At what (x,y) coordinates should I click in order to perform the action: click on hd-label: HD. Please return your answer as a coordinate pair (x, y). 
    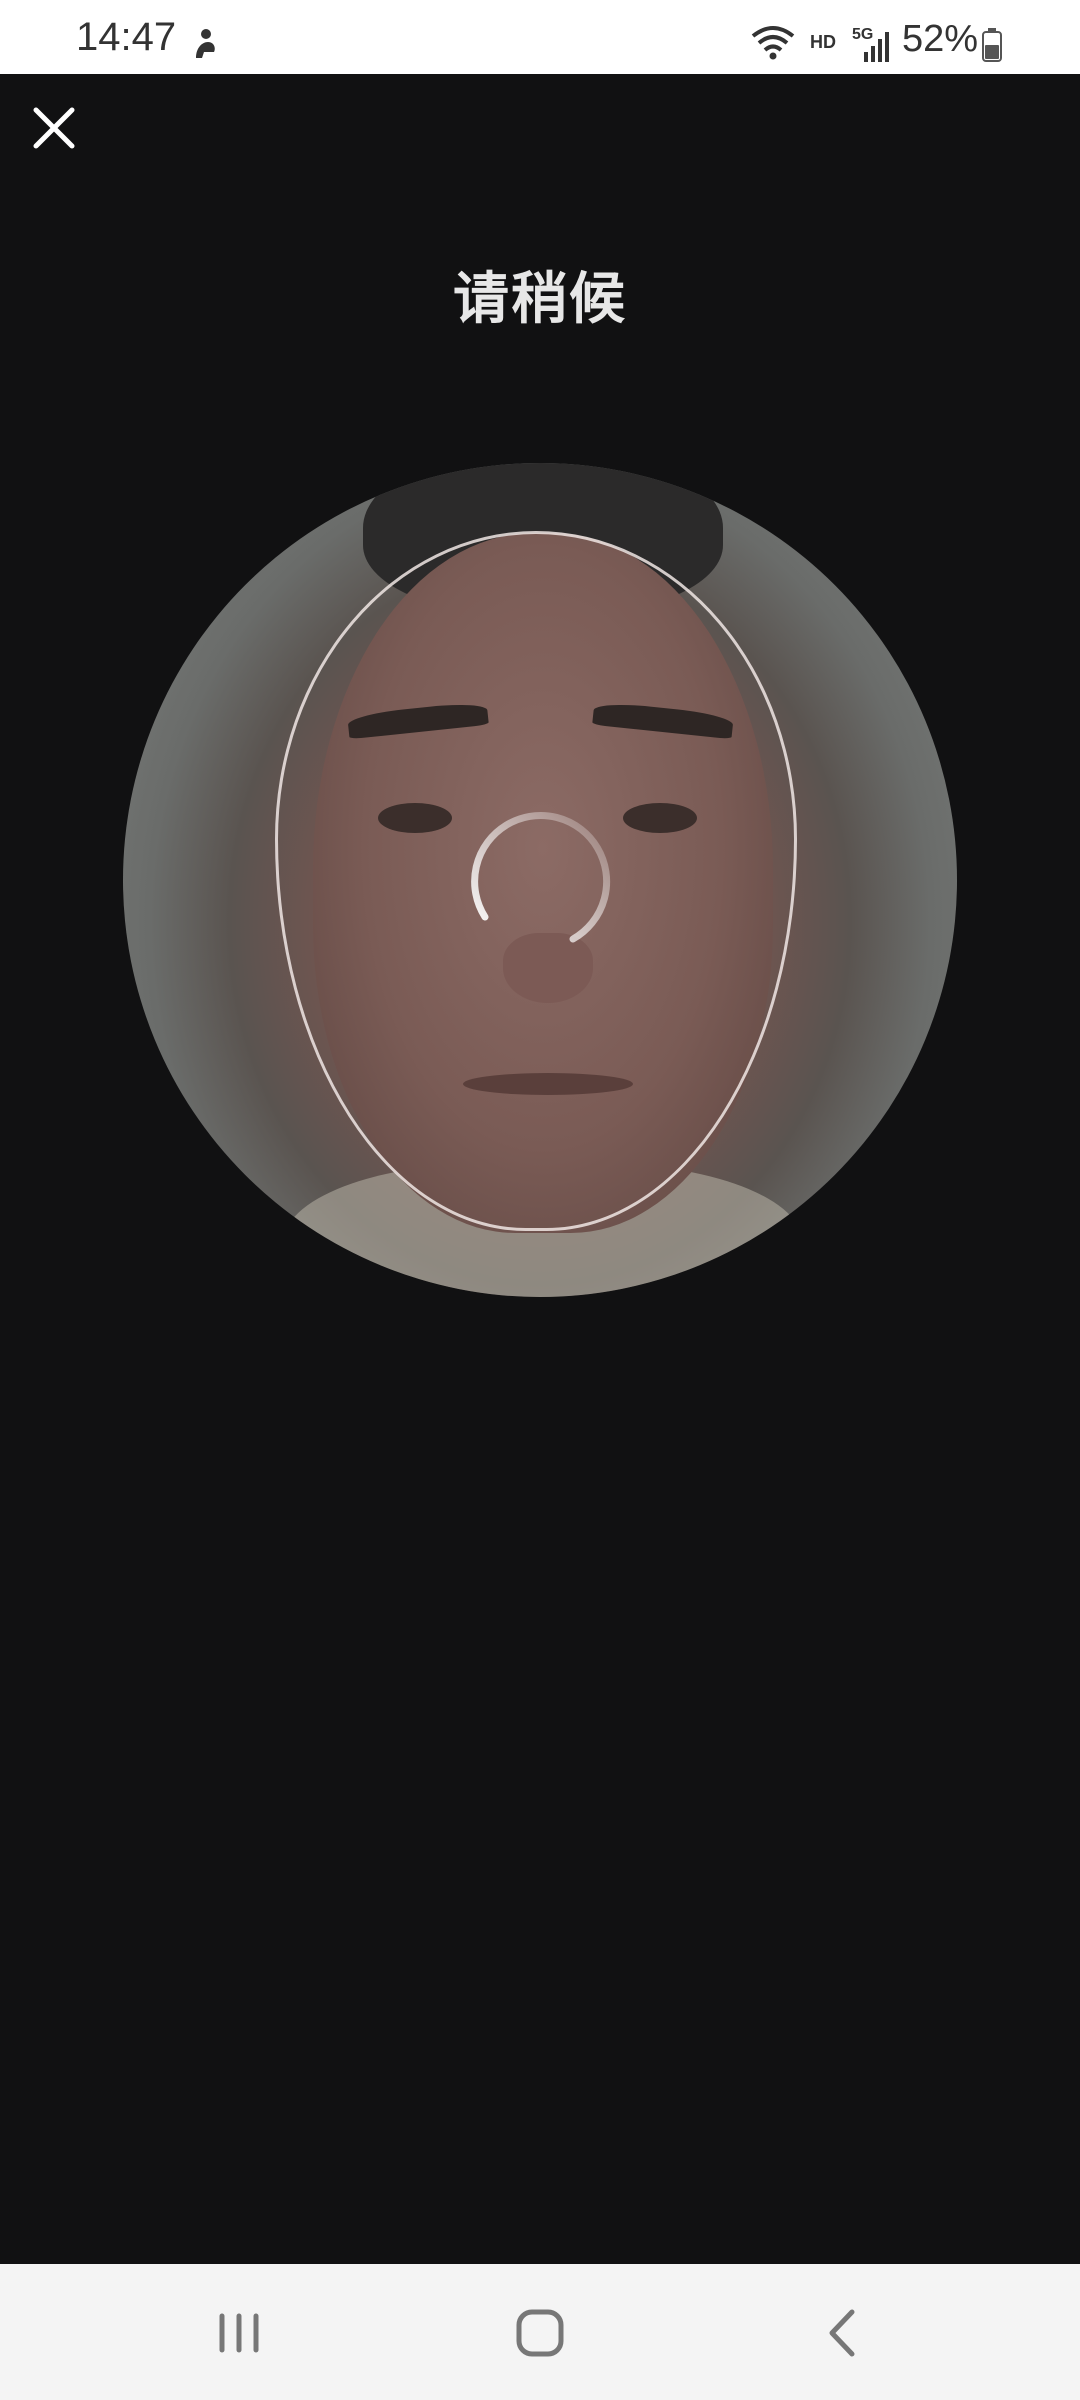
    Looking at the image, I should click on (823, 42).